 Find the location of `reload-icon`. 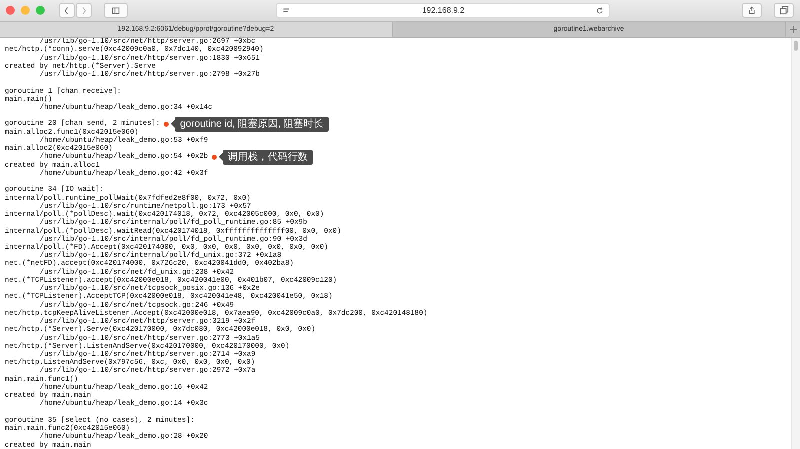

reload-icon is located at coordinates (600, 10).